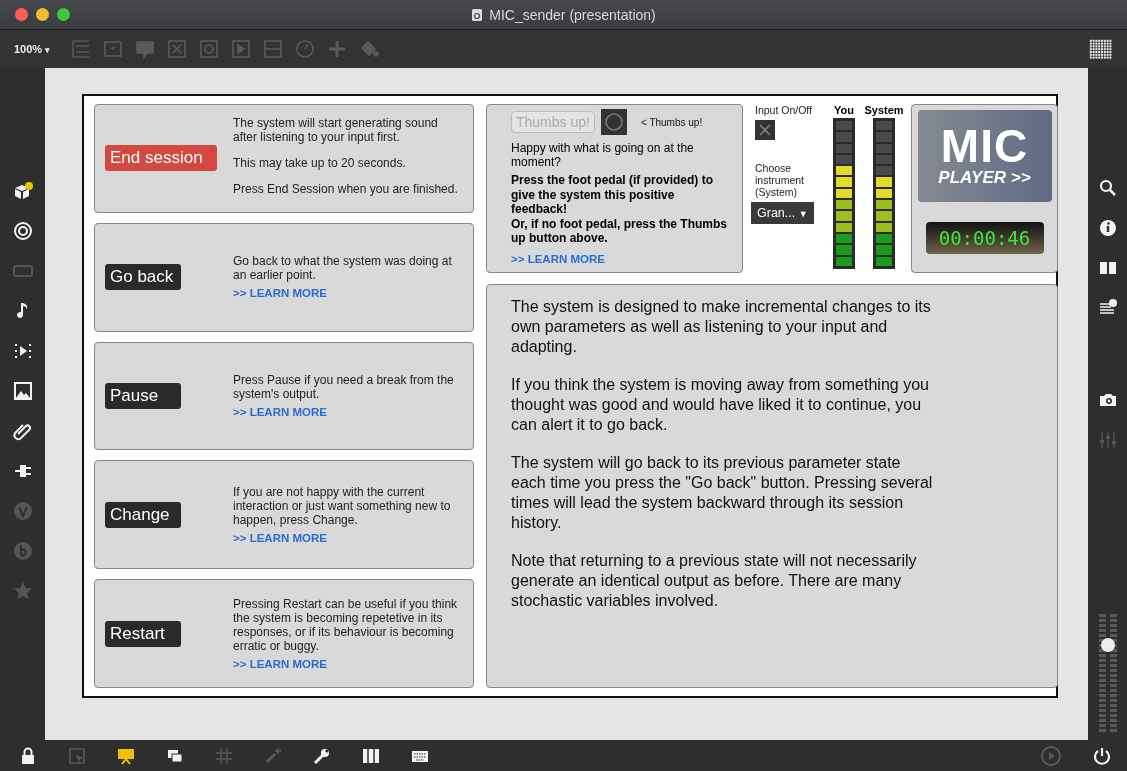 The height and width of the screenshot is (771, 1127). Describe the element at coordinates (884, 111) in the screenshot. I see `meter-label: System` at that location.